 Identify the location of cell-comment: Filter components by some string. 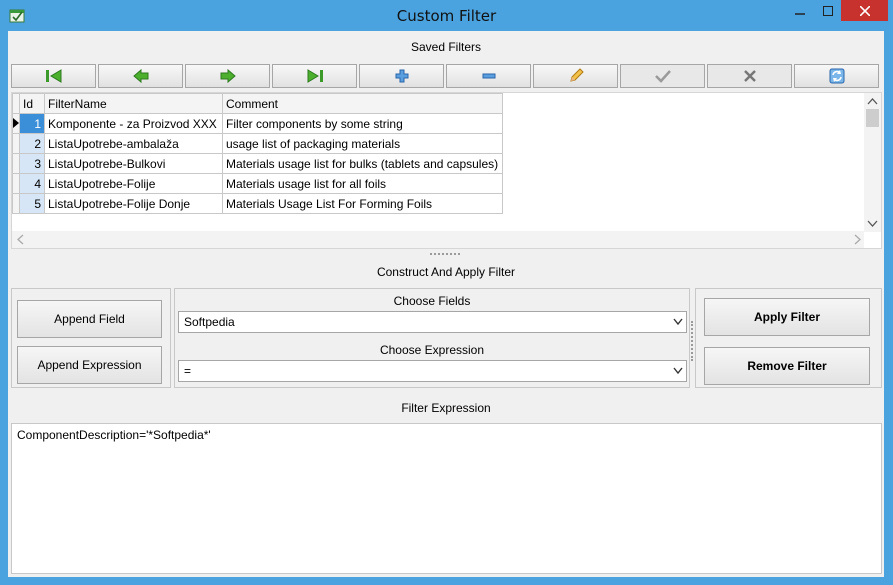
(362, 123).